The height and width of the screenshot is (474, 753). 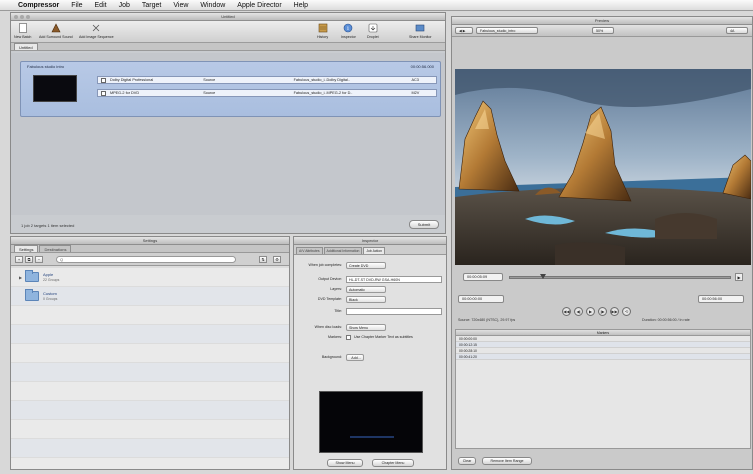 What do you see at coordinates (150, 277) in the screenshot?
I see `settings-group-row: ▶ Apple 22 Groups` at bounding box center [150, 277].